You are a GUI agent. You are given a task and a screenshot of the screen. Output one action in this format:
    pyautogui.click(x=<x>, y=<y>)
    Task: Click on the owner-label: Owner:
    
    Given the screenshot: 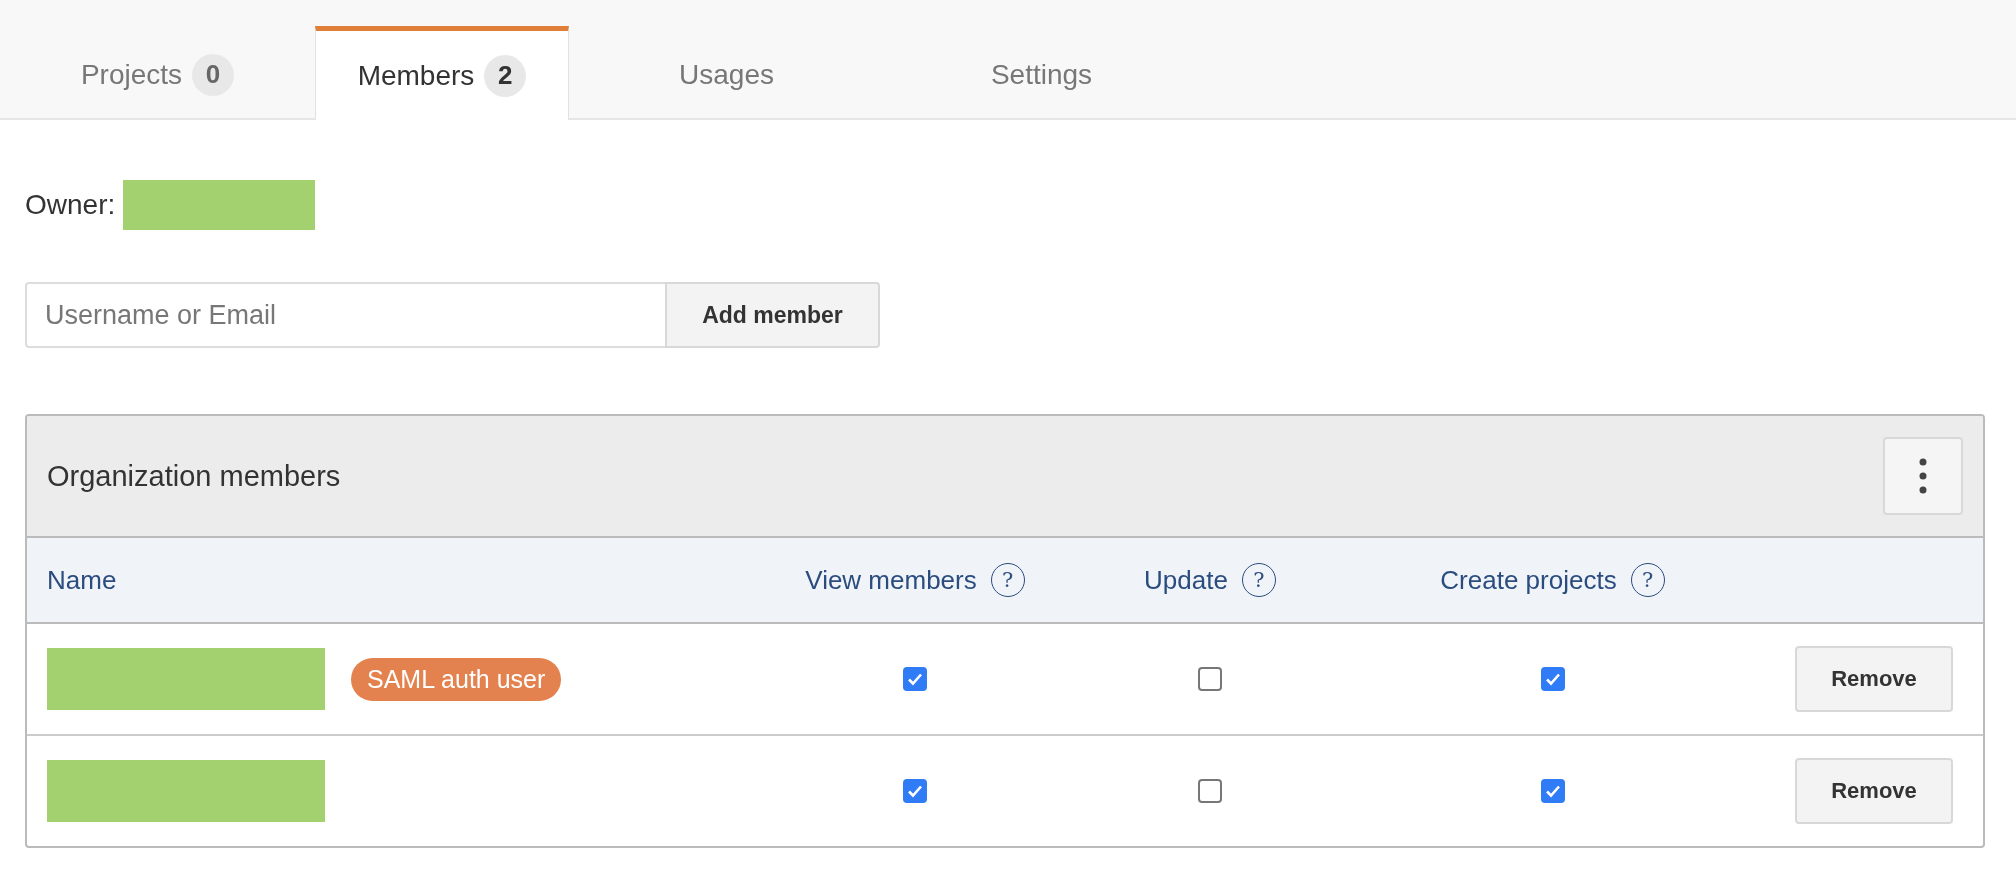 What is the action you would take?
    pyautogui.click(x=70, y=205)
    